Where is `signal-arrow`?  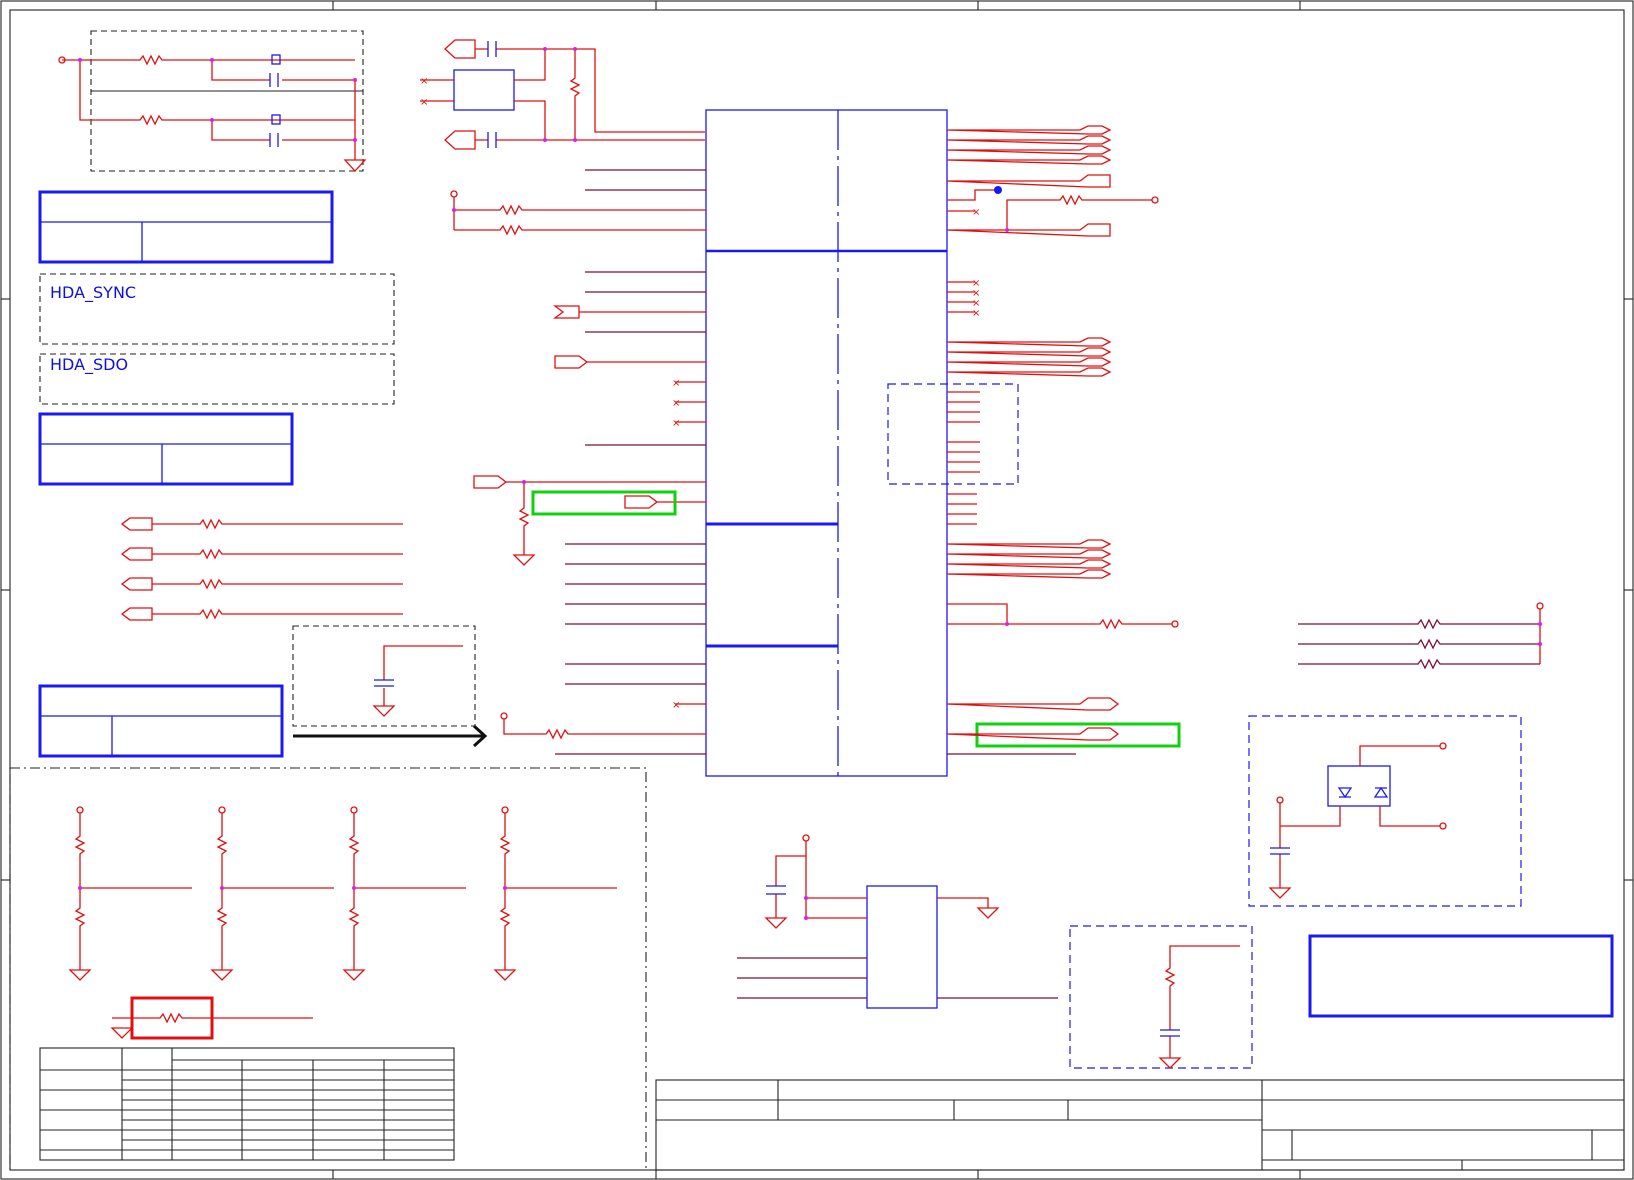 signal-arrow is located at coordinates (390, 736).